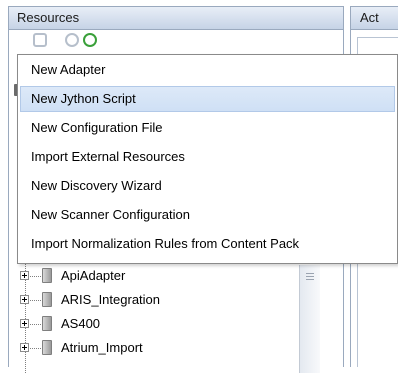 Image resolution: width=398 pixels, height=373 pixels. What do you see at coordinates (309, 319) in the screenshot?
I see `tree-scrollbar-thumb` at bounding box center [309, 319].